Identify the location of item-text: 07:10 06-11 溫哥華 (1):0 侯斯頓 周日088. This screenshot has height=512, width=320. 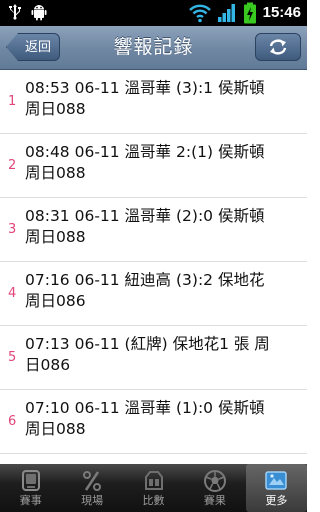
(145, 418).